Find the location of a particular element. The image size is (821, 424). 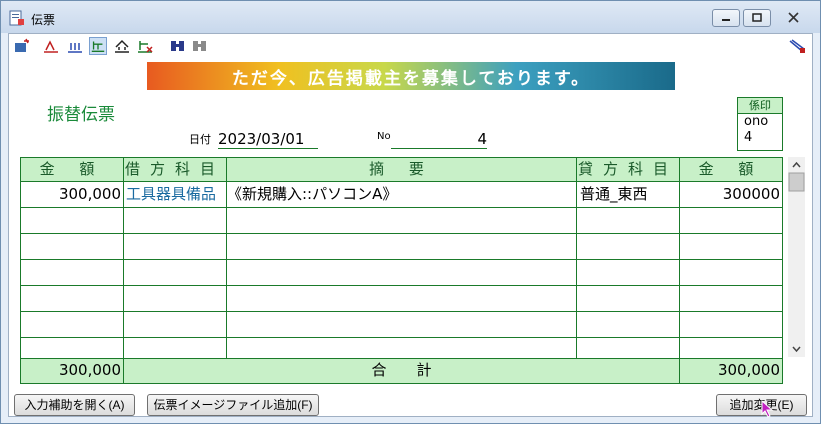

minimize-icon is located at coordinates (726, 20).